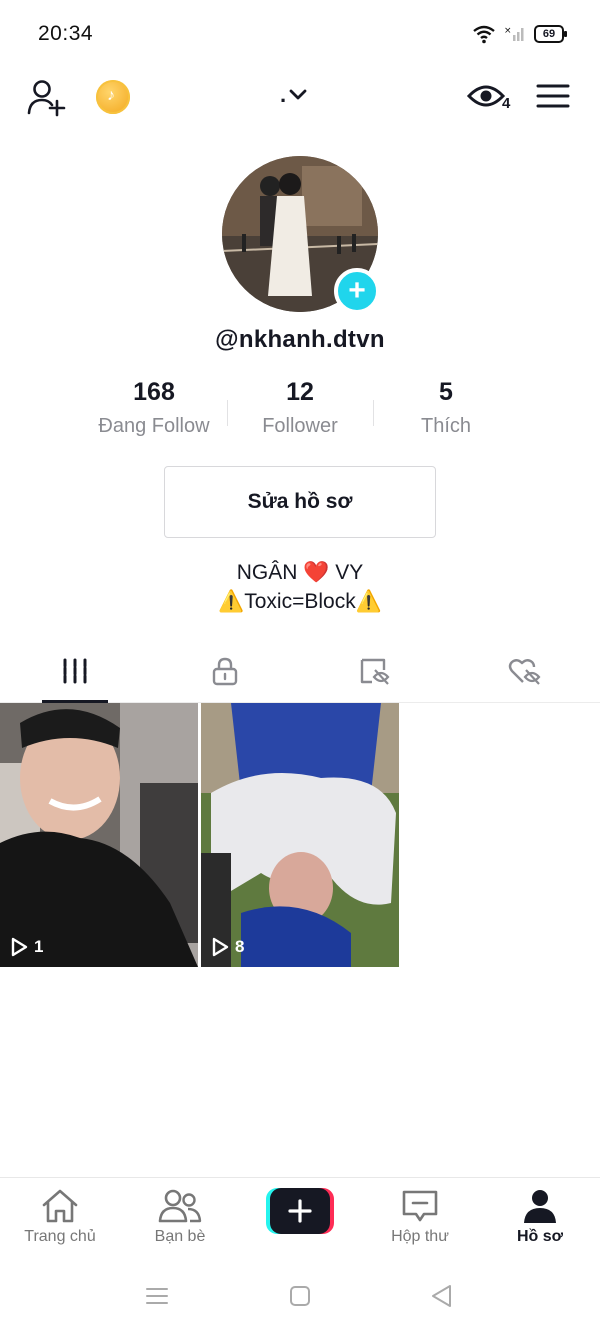 This screenshot has height=1333, width=600. What do you see at coordinates (298, 94) in the screenshot?
I see `chevron-down-icon` at bounding box center [298, 94].